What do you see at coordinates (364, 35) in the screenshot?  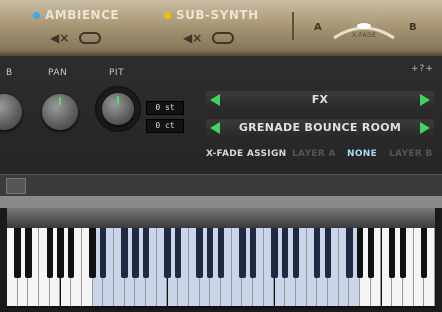 I see `xfade-label: X-FADE` at bounding box center [364, 35].